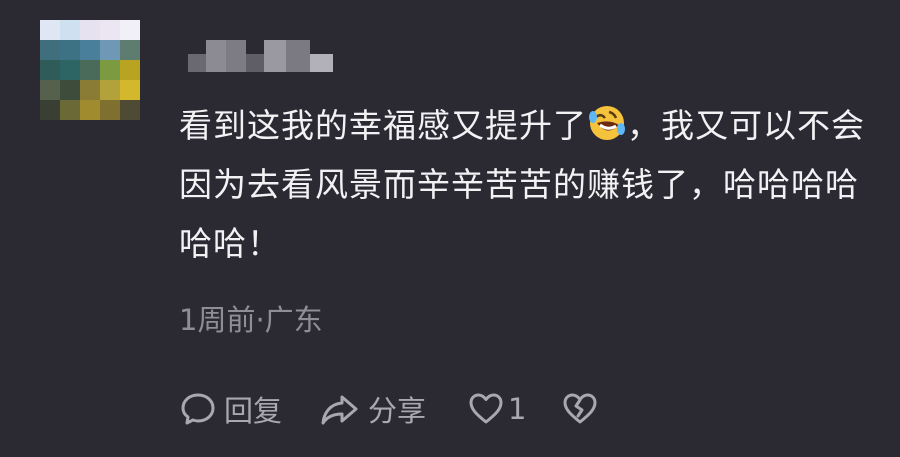 The width and height of the screenshot is (900, 457). Describe the element at coordinates (607, 122) in the screenshot. I see `rolling-on-floor-laughing-emoji-icon` at that location.